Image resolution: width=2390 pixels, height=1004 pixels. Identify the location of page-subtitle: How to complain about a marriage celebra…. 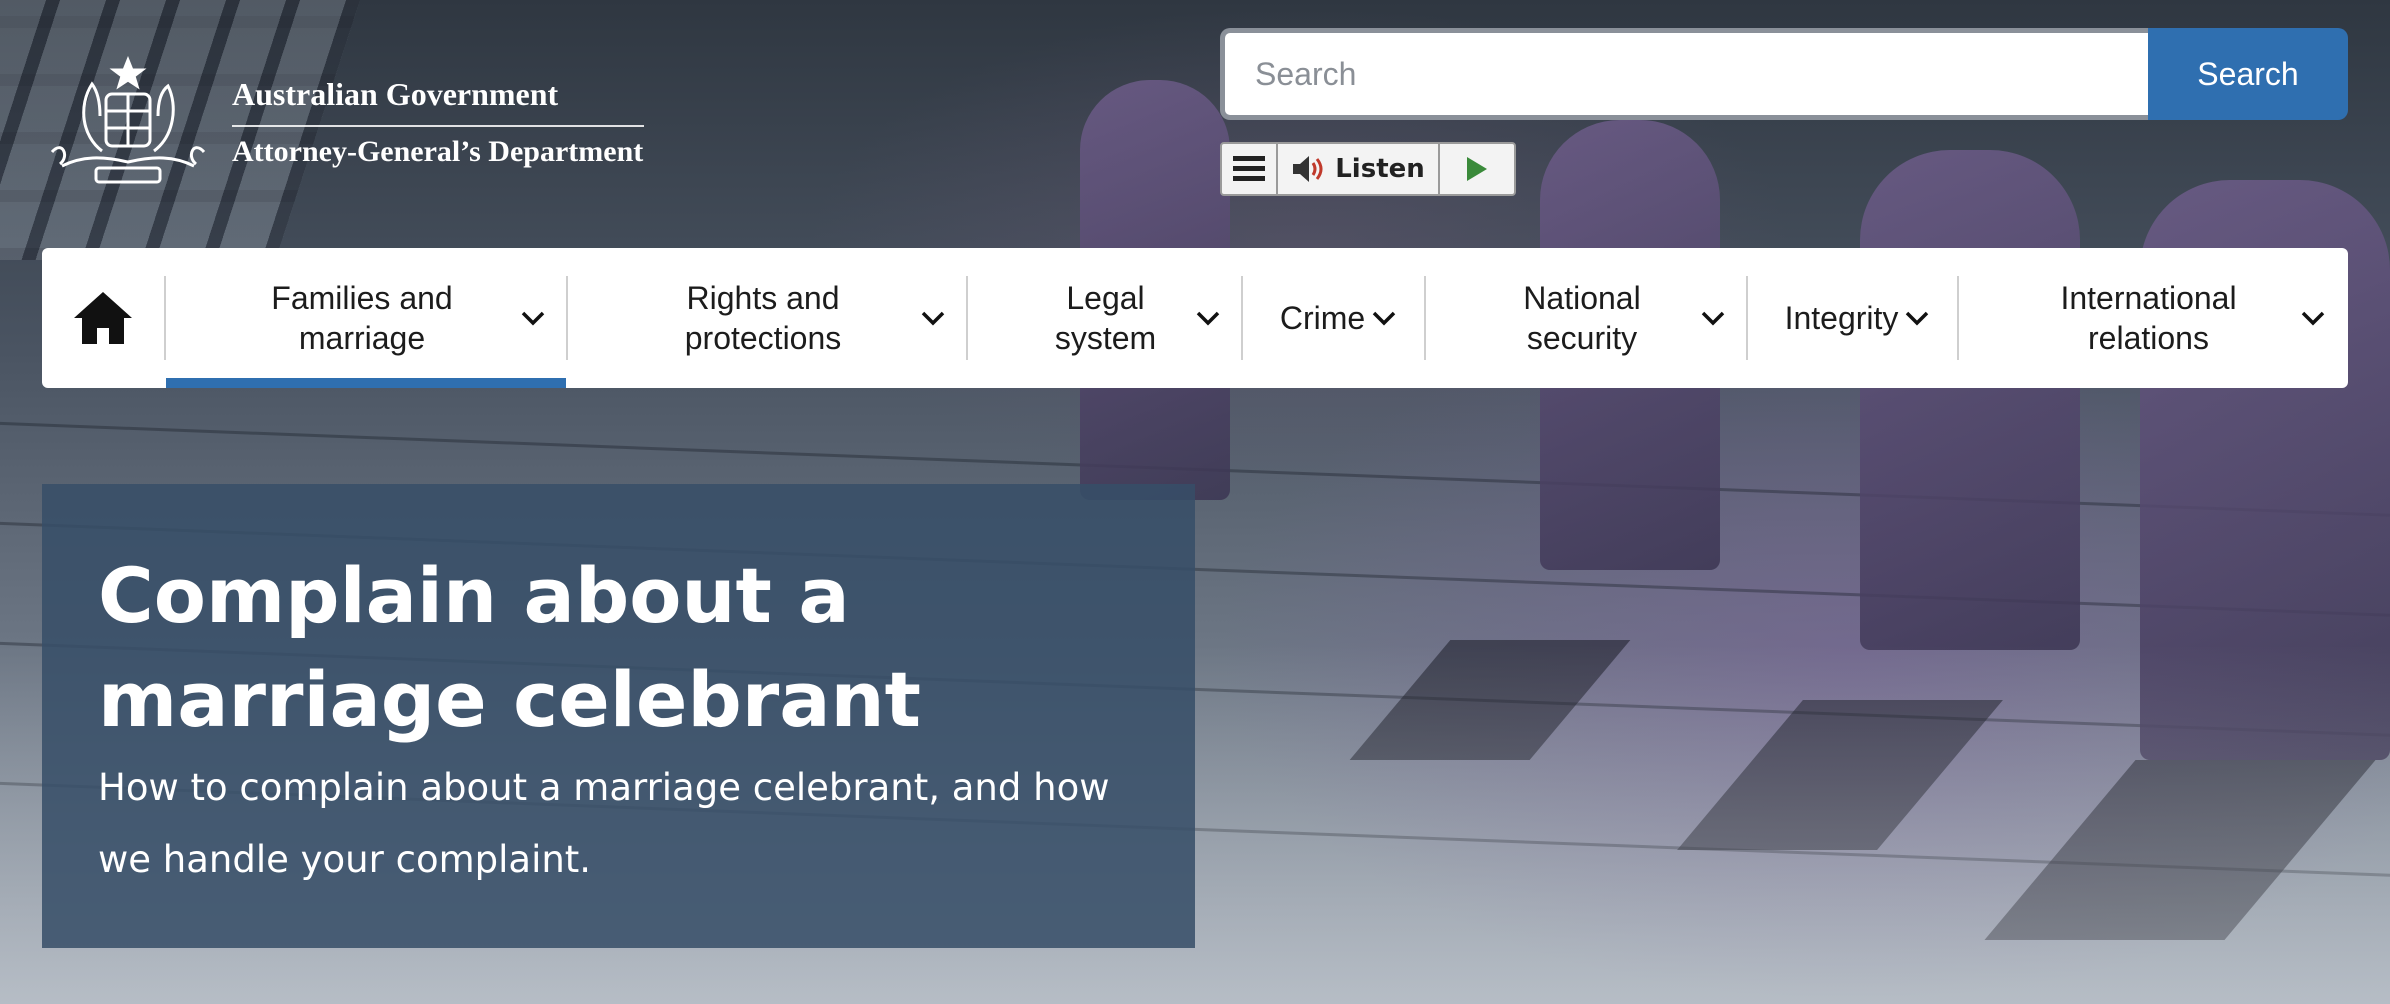
(604, 823).